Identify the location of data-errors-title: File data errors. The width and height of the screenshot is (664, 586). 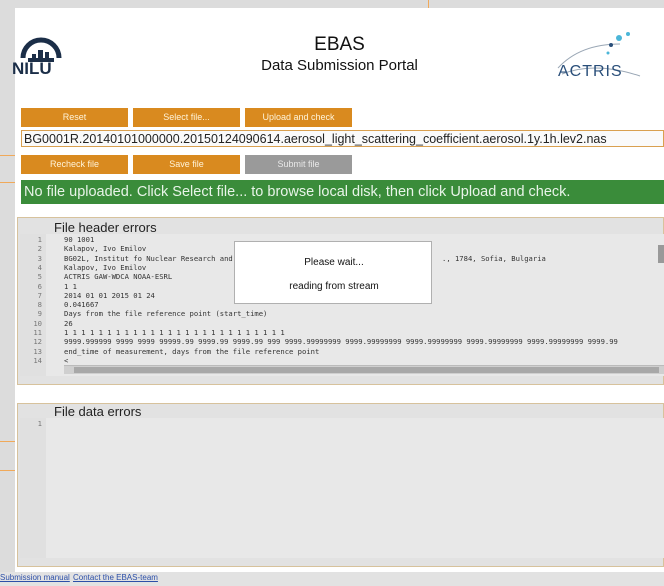
(98, 411).